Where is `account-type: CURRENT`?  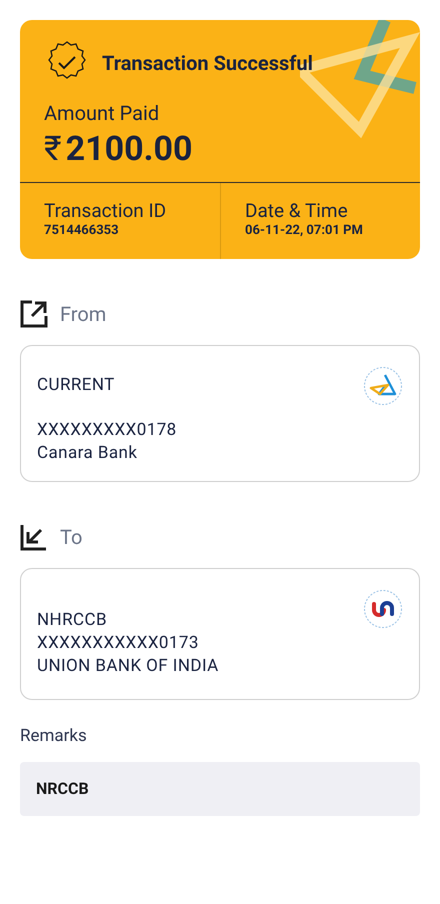
account-type: CURRENT is located at coordinates (76, 385).